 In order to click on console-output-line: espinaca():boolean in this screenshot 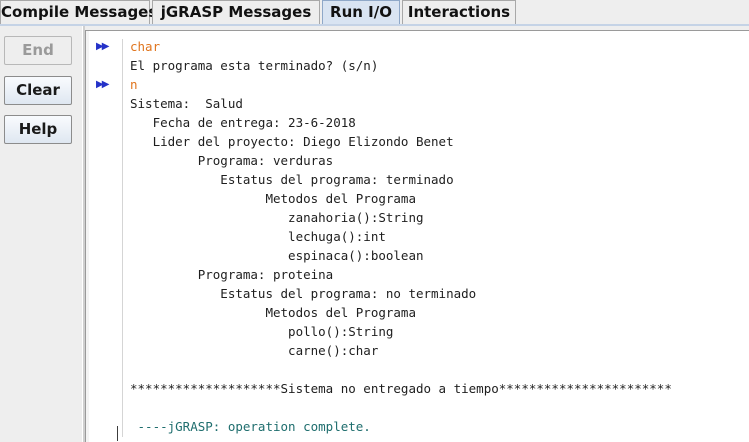, I will do `click(277, 255)`.